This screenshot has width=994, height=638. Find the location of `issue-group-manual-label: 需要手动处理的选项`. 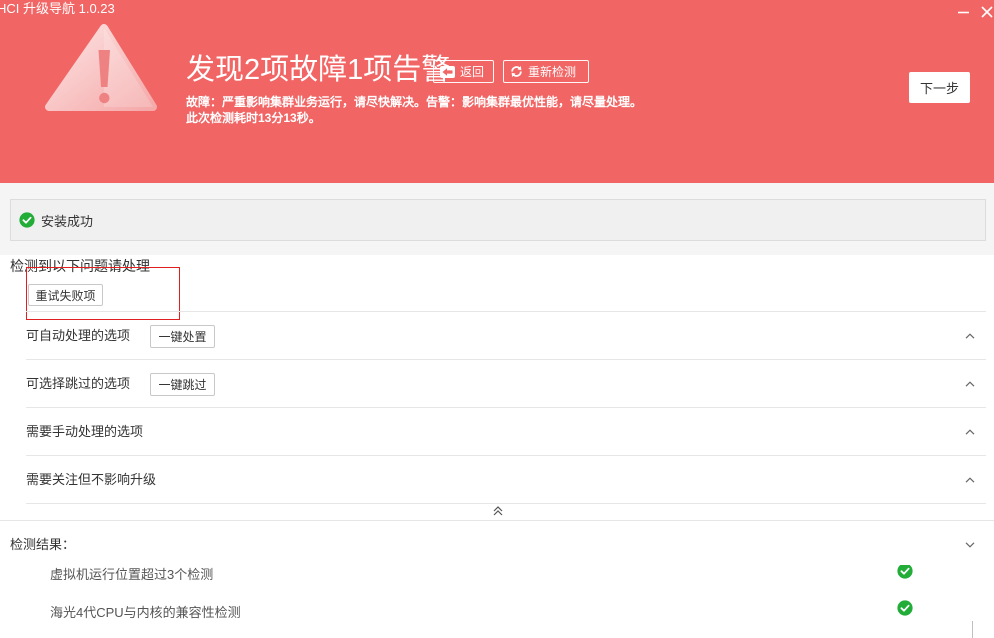

issue-group-manual-label: 需要手动处理的选项 is located at coordinates (84, 432).